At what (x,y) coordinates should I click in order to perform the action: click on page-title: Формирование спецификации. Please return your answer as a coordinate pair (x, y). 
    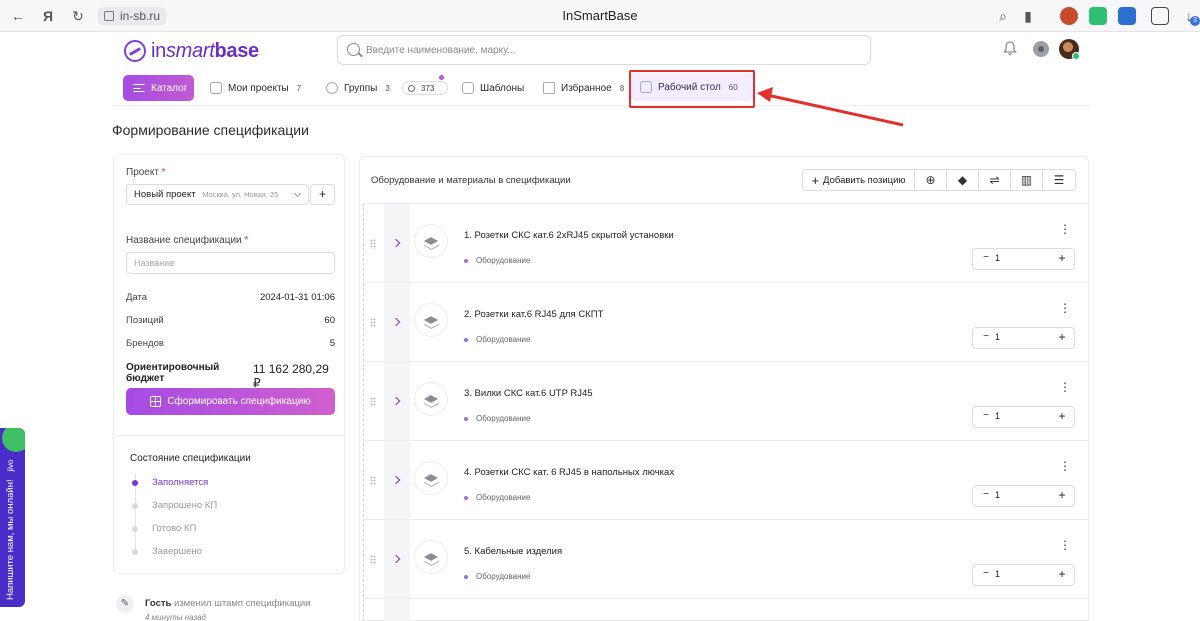
    Looking at the image, I should click on (210, 130).